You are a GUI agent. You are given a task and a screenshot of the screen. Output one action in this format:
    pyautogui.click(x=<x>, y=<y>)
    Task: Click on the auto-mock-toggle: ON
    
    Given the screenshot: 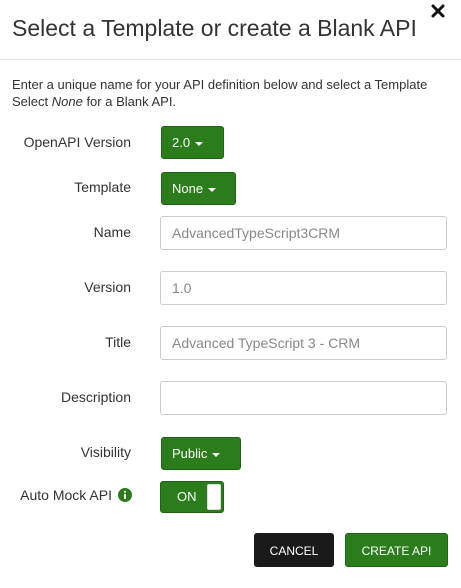 What is the action you would take?
    pyautogui.click(x=192, y=497)
    